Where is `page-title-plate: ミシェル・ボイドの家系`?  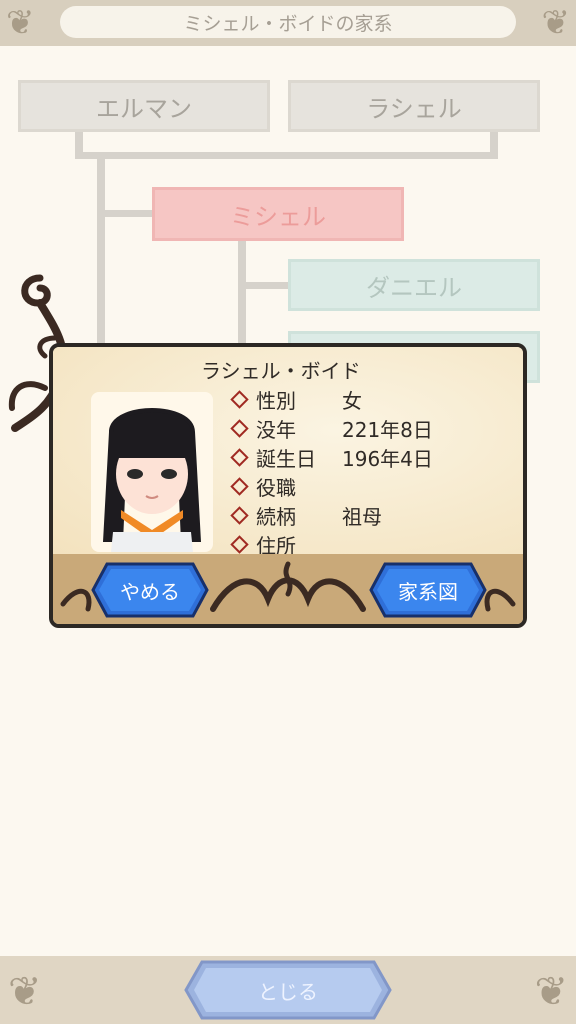
page-title-plate: ミシェル・ボイドの家系 is located at coordinates (288, 22).